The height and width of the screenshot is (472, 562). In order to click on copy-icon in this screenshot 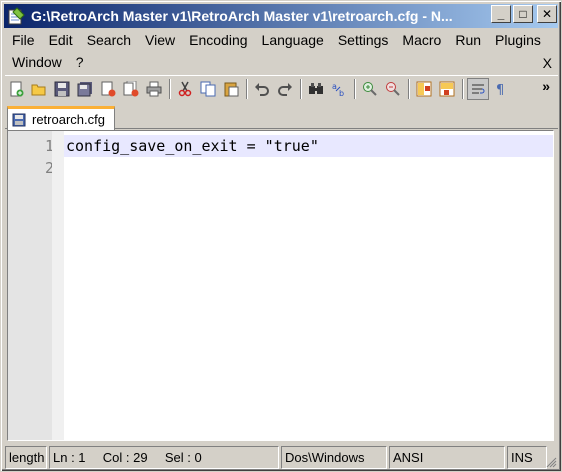, I will do `click(208, 89)`.